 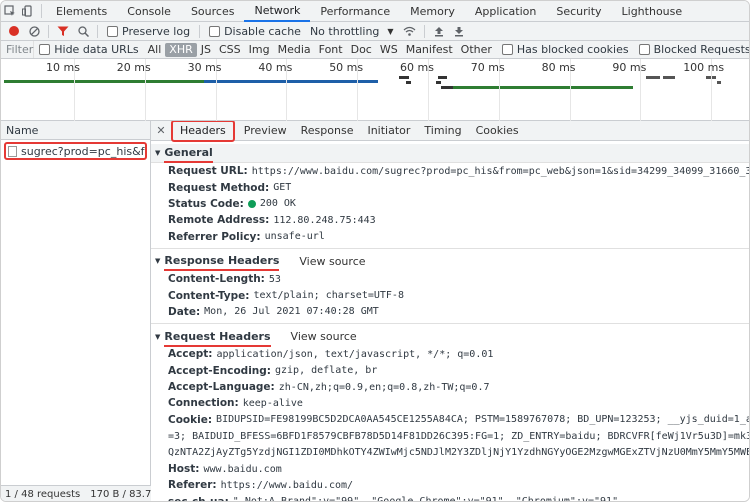 I want to click on triangle-down-icon: ▼, so click(x=158, y=153).